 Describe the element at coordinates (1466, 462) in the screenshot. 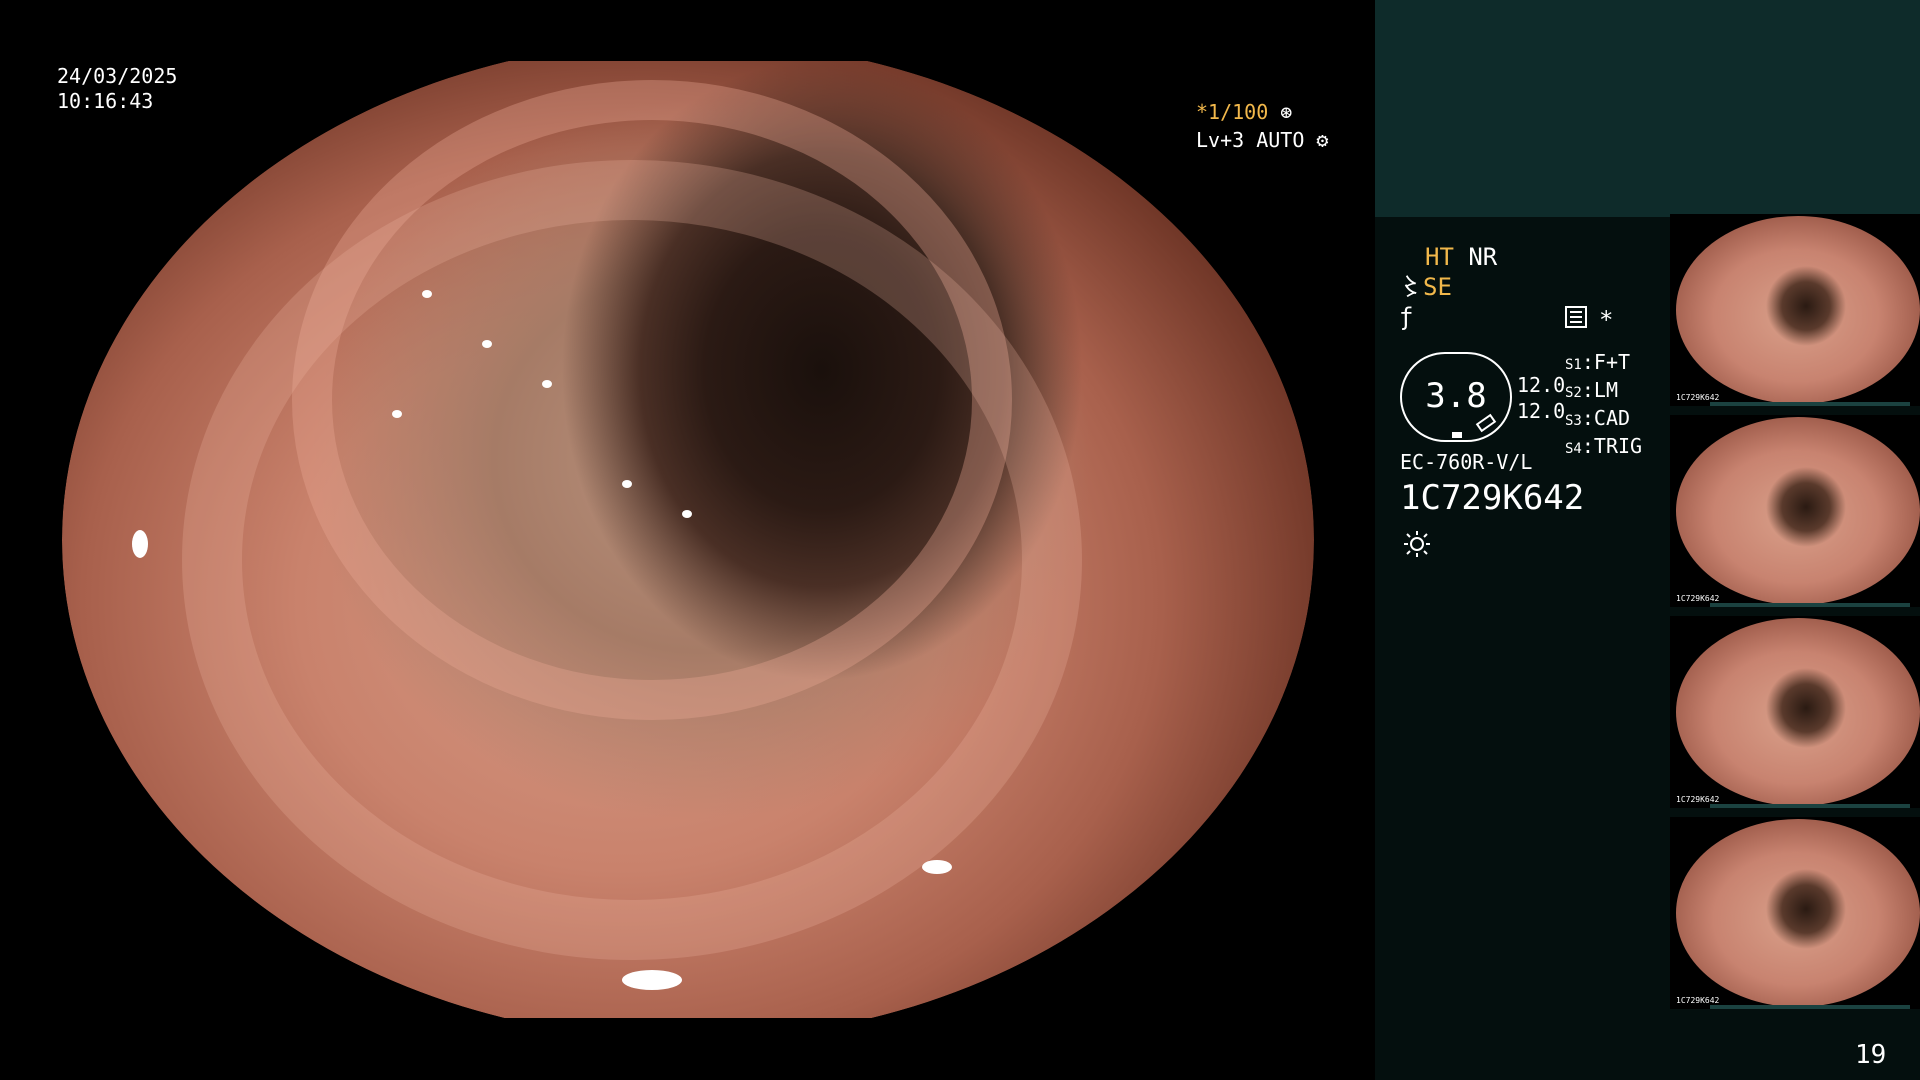

I see `scope-model: EC-760R-V/L` at that location.